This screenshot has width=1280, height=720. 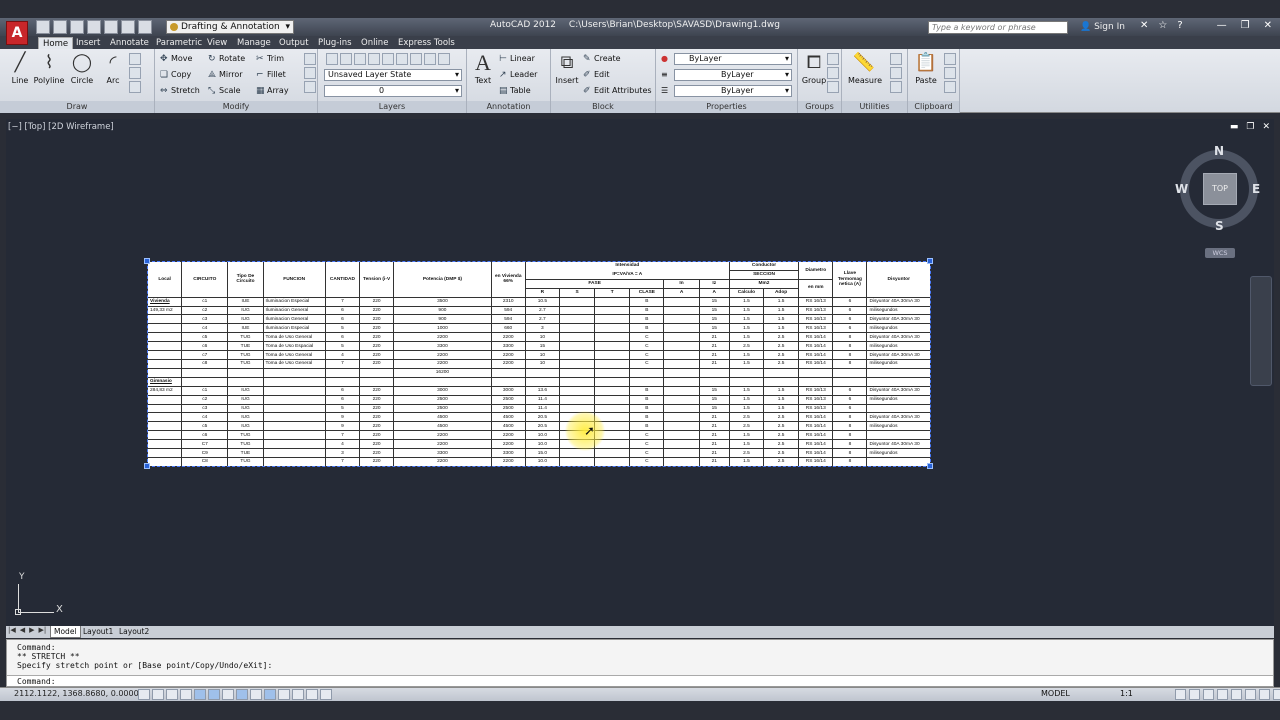 What do you see at coordinates (180, 91) in the screenshot?
I see `stretch-button: ⇔ Stretch` at bounding box center [180, 91].